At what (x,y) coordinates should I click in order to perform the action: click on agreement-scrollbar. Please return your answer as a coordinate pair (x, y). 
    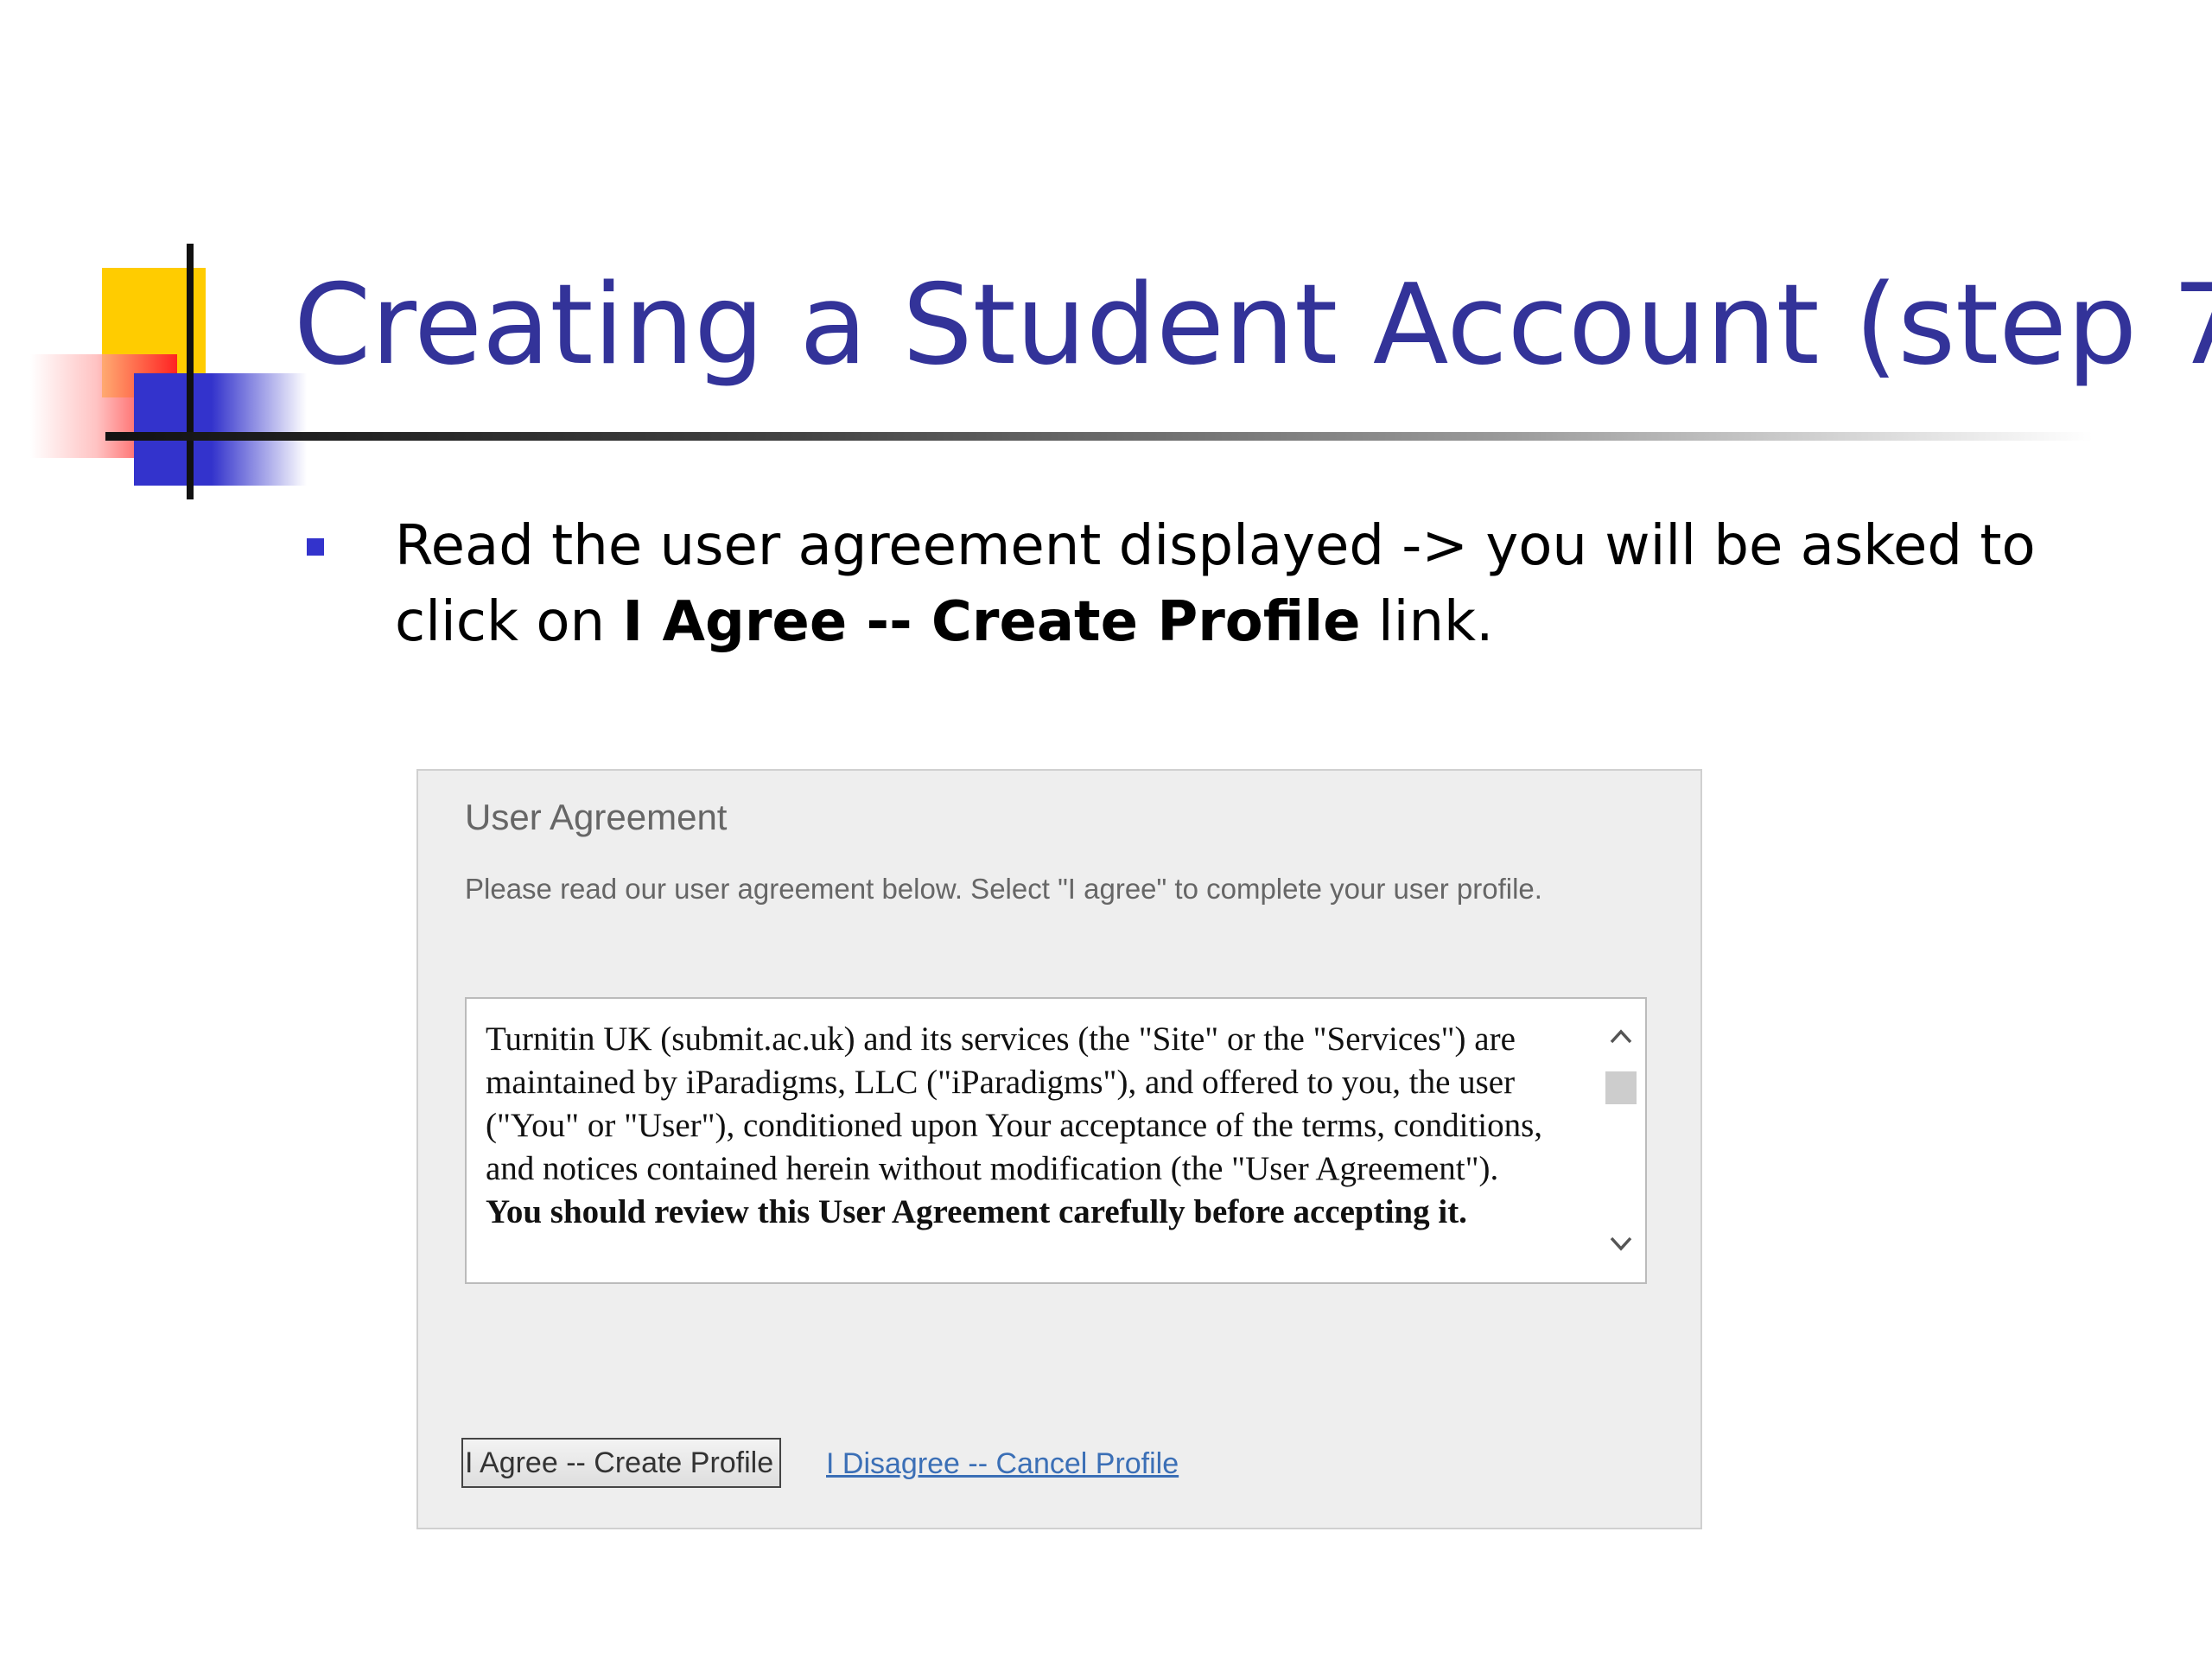
    Looking at the image, I should click on (1621, 1139).